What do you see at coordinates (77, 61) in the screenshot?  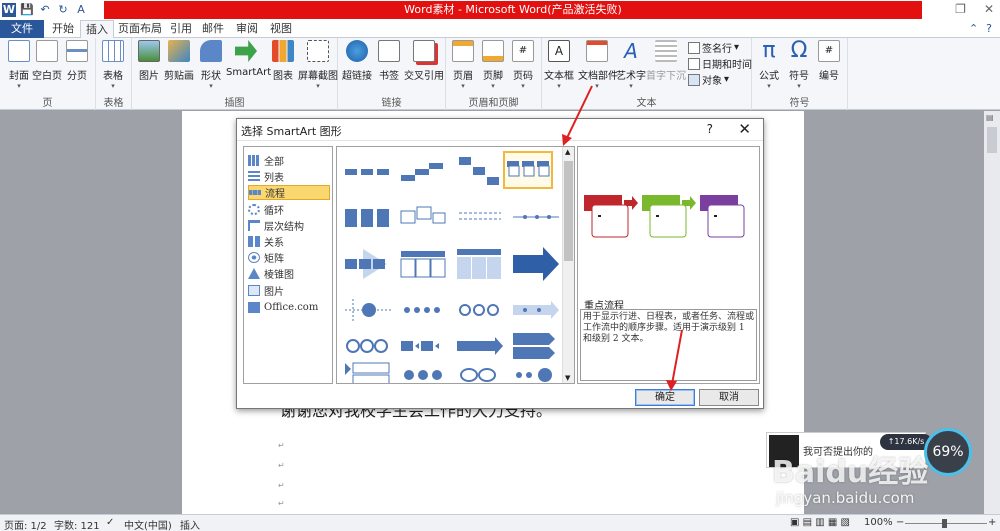 I see `page-break-button: 分页` at bounding box center [77, 61].